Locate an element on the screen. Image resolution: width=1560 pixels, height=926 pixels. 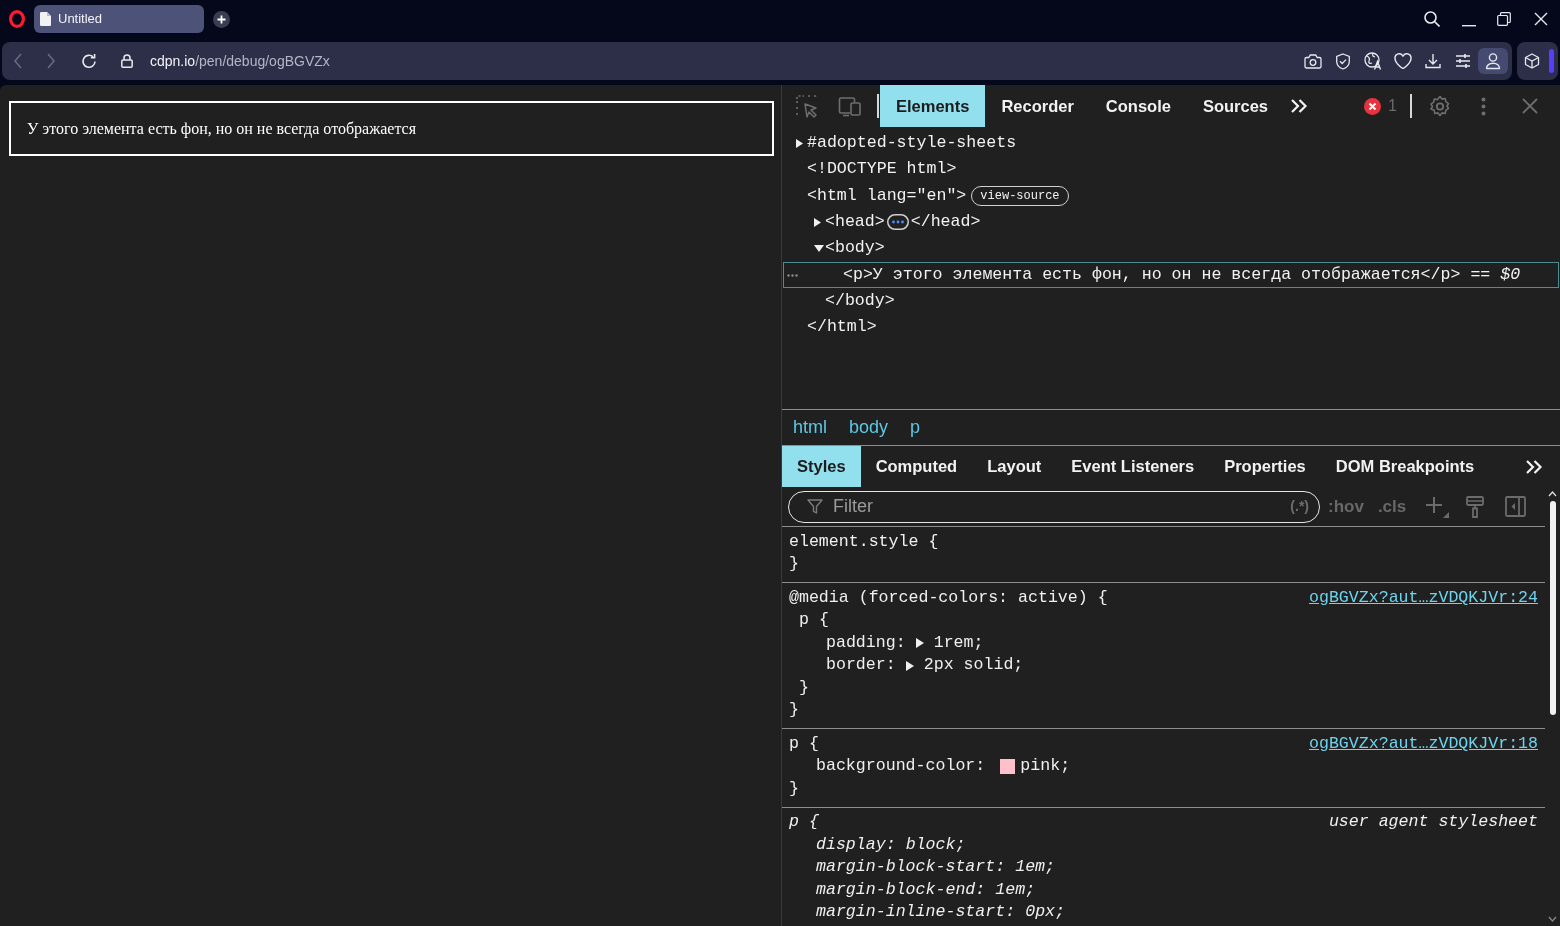
panel-tab: Recorder is located at coordinates (1037, 106).